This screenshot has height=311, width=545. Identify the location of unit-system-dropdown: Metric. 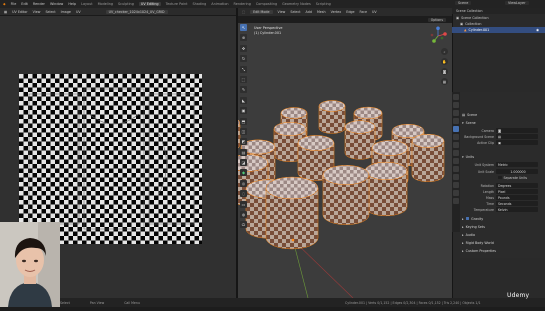
(517, 164).